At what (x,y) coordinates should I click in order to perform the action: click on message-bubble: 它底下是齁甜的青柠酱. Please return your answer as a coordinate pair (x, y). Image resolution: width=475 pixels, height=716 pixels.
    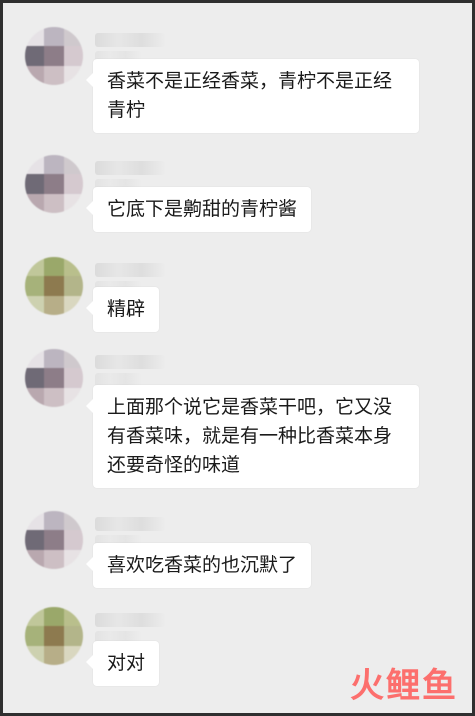
    Looking at the image, I should click on (198, 209).